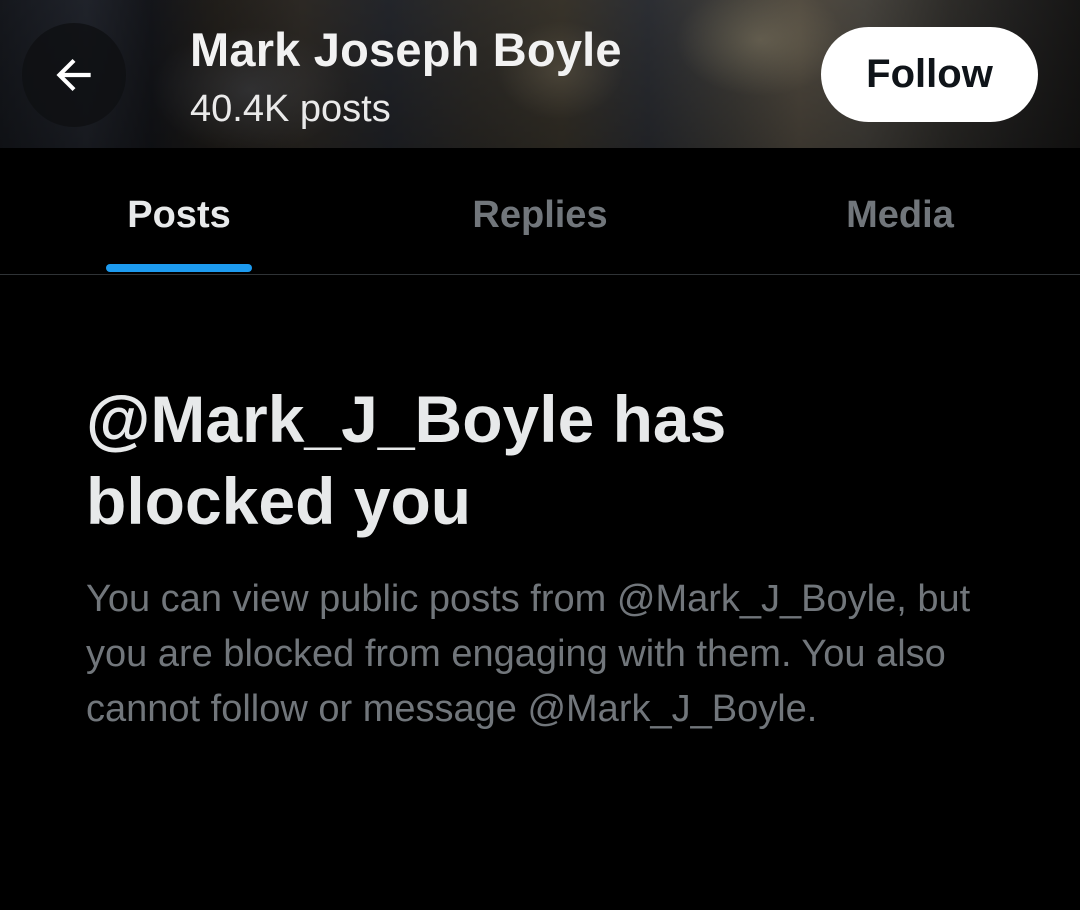  Describe the element at coordinates (900, 215) in the screenshot. I see `tab-label: Media` at that location.